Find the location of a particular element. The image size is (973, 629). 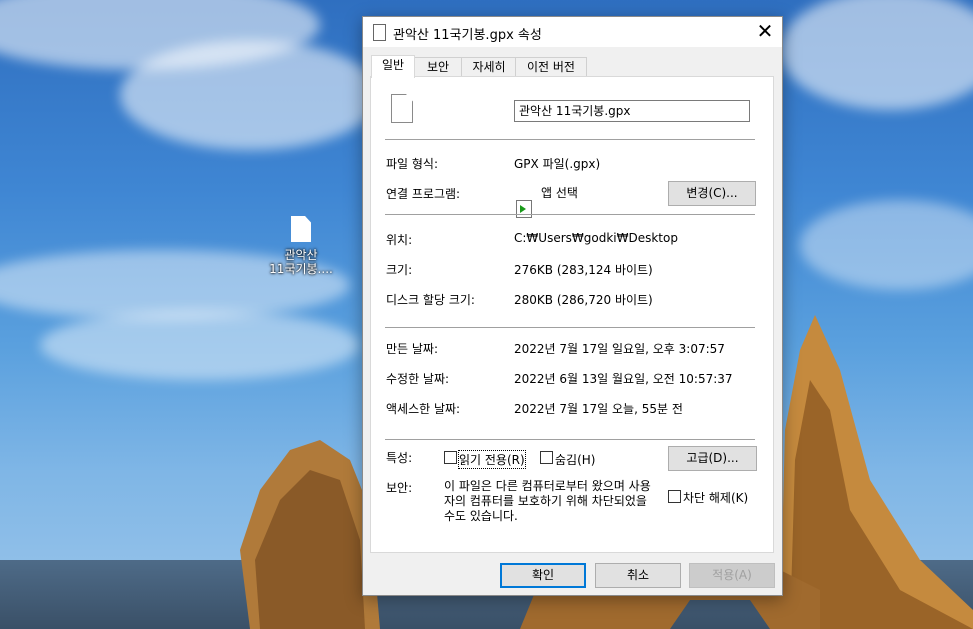

hidden-label: 숨김(H) is located at coordinates (575, 459).